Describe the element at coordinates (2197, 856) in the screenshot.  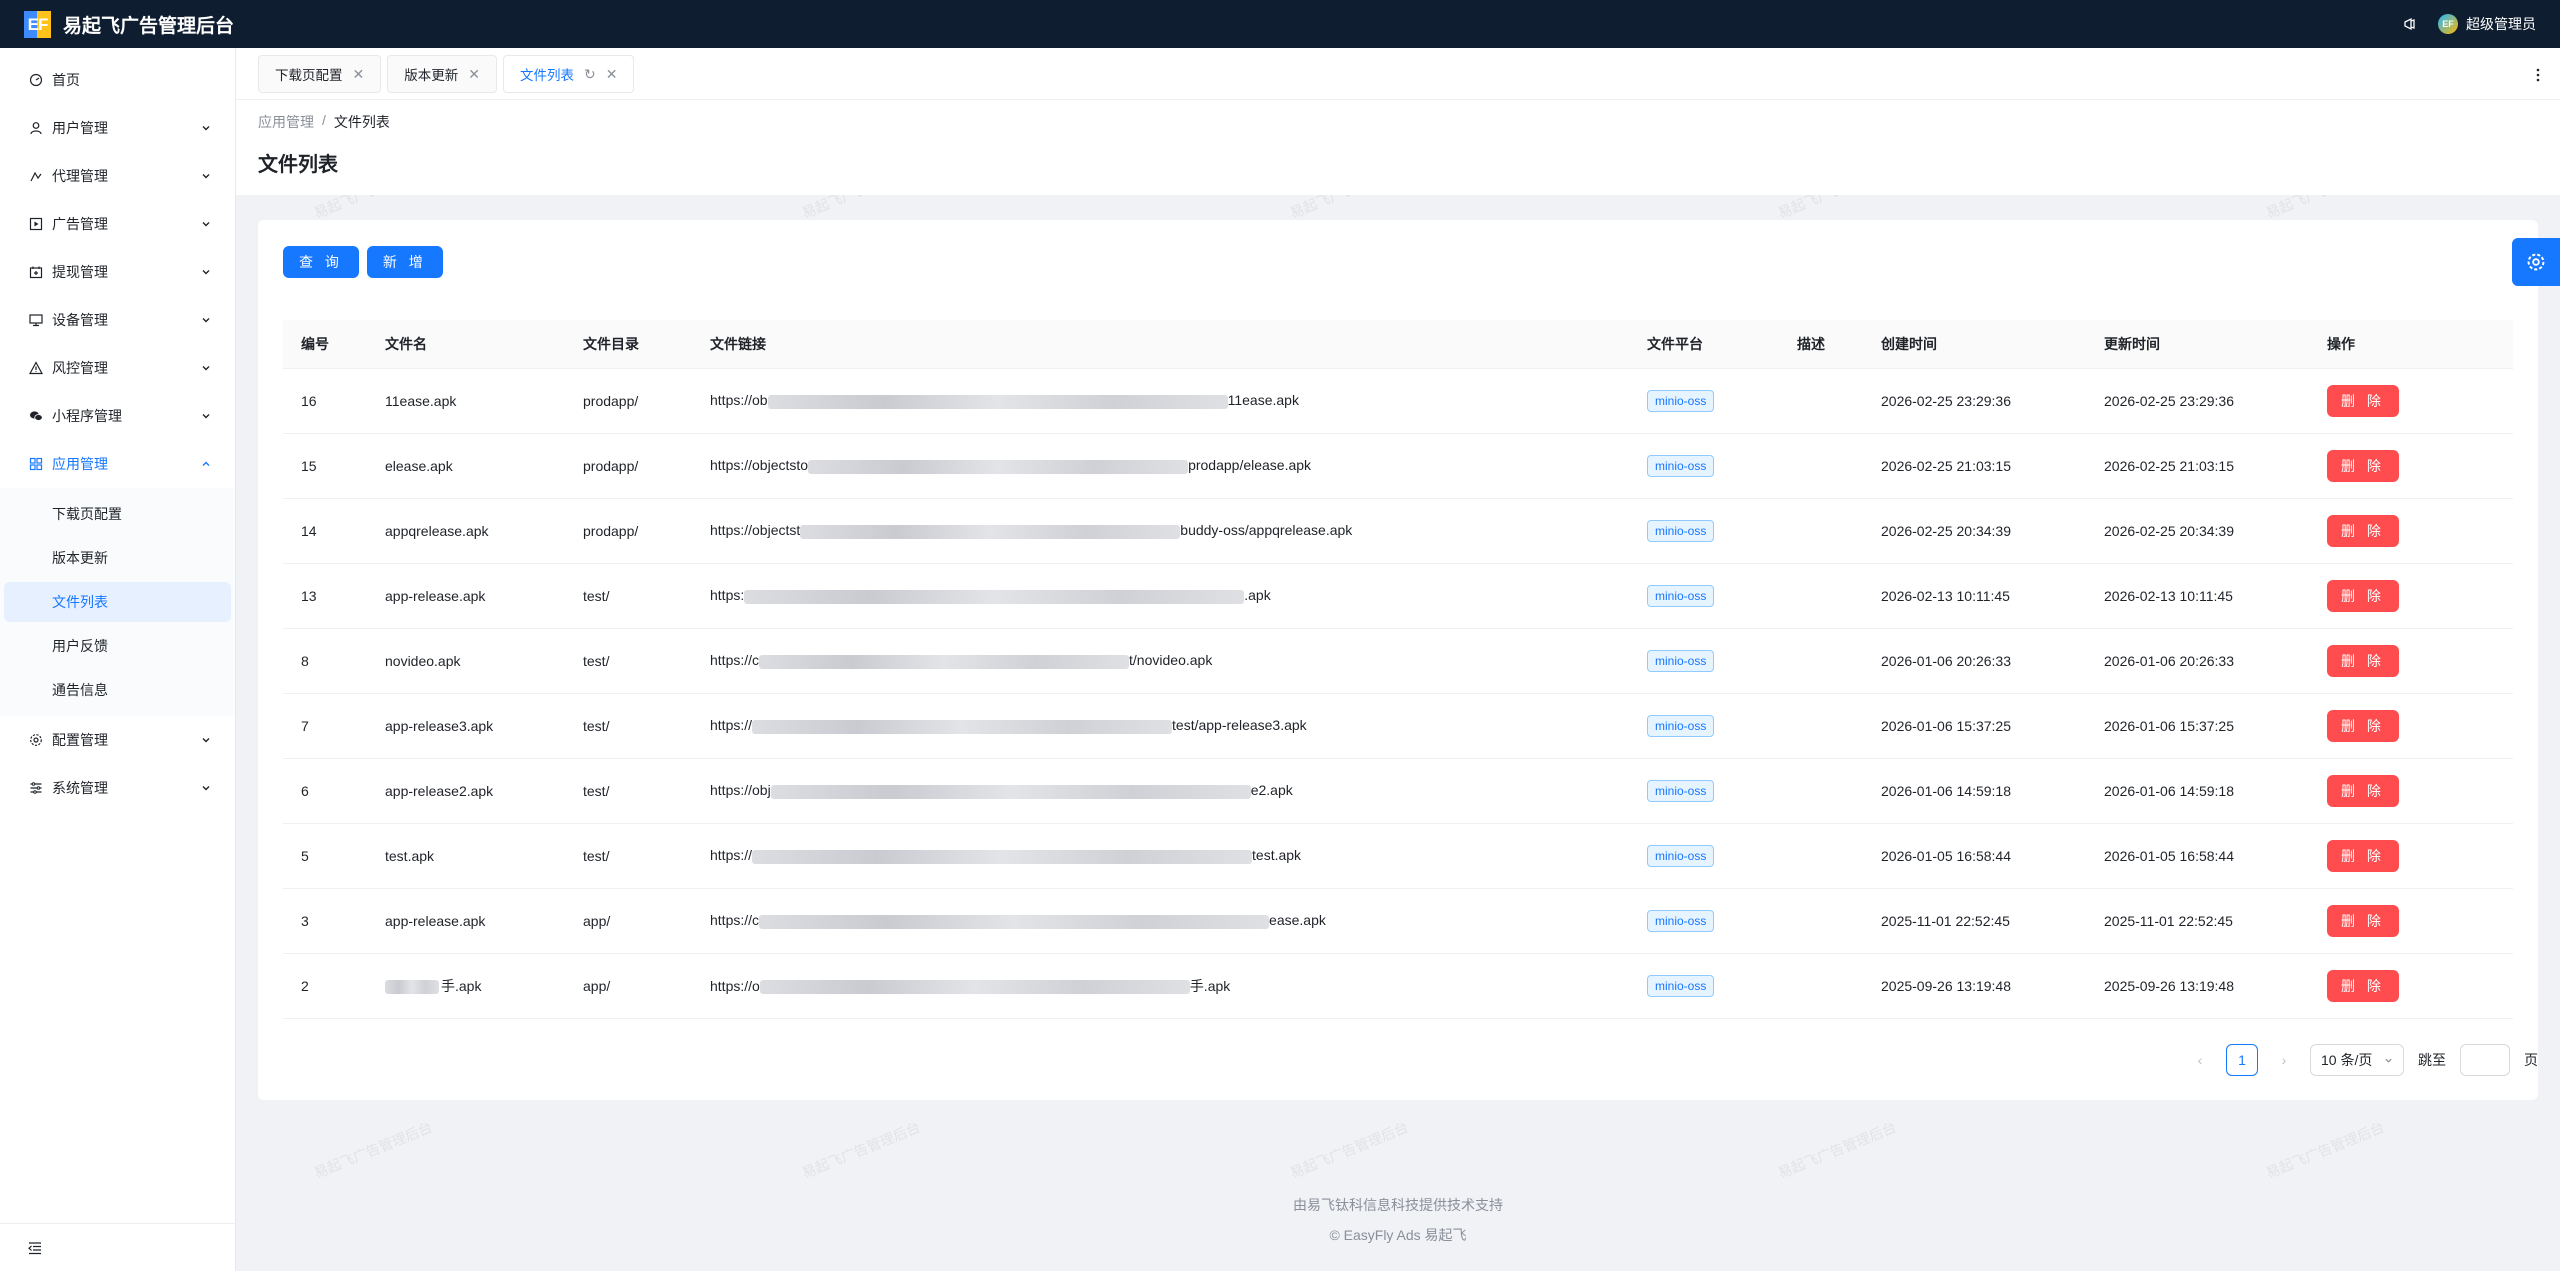
I see `cell-updated: 2026-01-05 16:58:44` at that location.